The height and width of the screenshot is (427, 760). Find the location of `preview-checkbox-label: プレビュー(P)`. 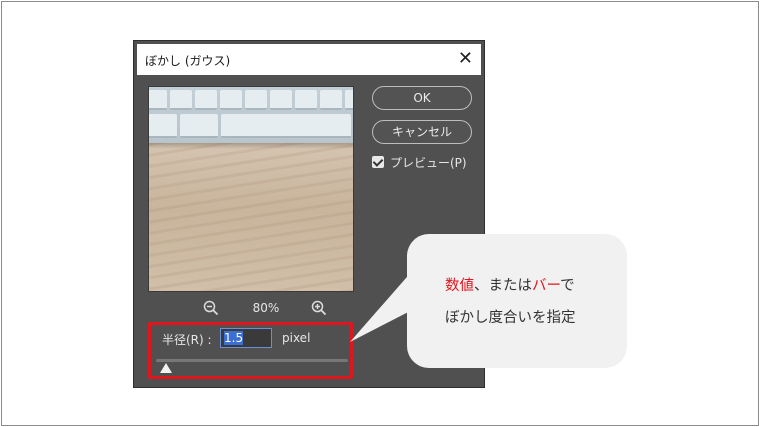

preview-checkbox-label: プレビュー(P) is located at coordinates (428, 162).